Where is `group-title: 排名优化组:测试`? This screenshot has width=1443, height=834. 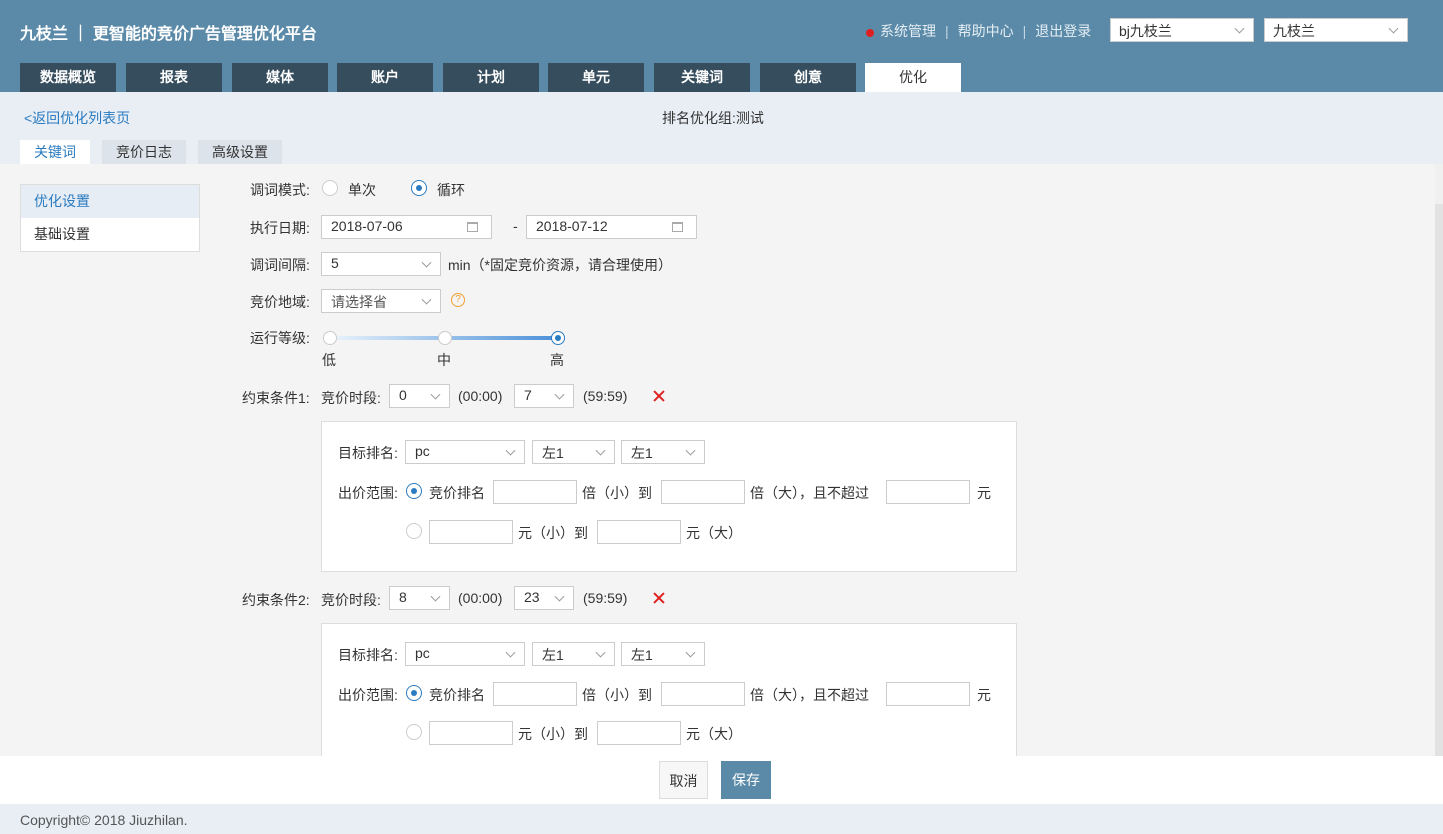 group-title: 排名优化组:测试 is located at coordinates (713, 118).